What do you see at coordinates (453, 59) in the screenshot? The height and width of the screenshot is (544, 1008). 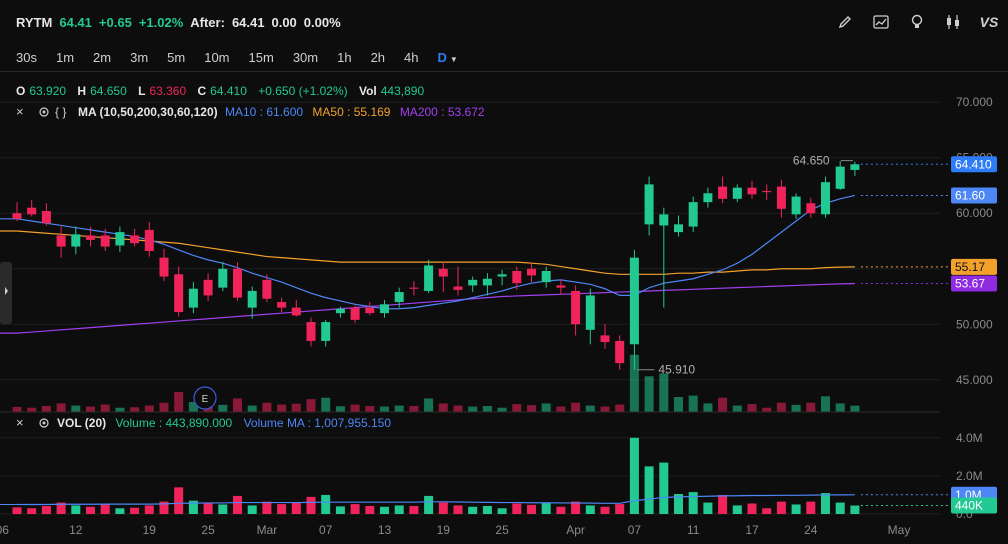 I see `chevron-down-icon: ▼` at bounding box center [453, 59].